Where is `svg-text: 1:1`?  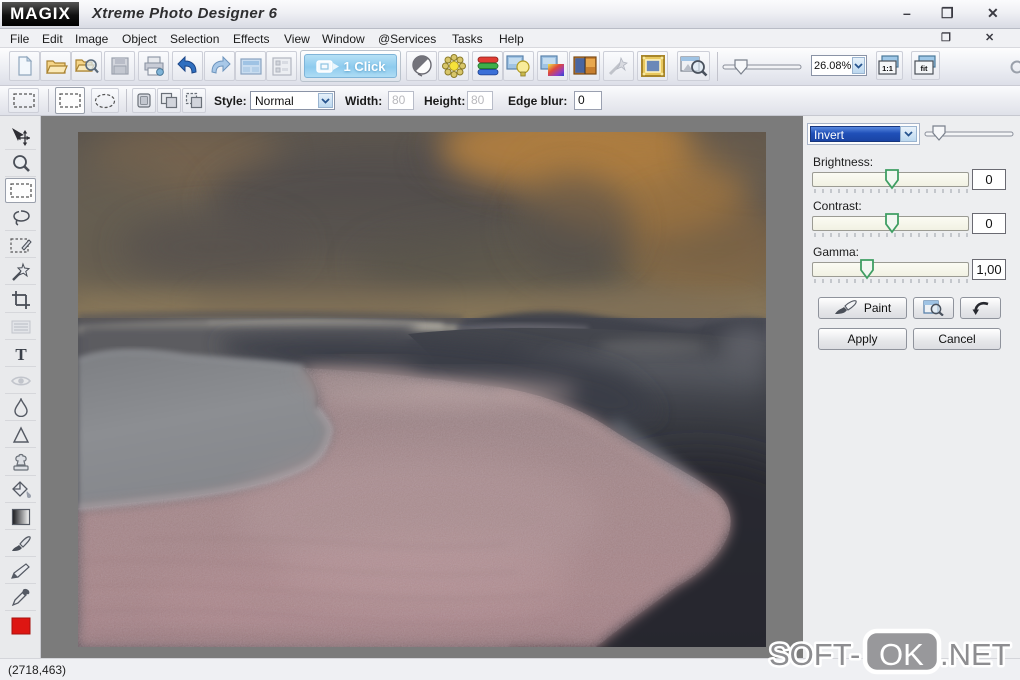 svg-text: 1:1 is located at coordinates (887, 68).